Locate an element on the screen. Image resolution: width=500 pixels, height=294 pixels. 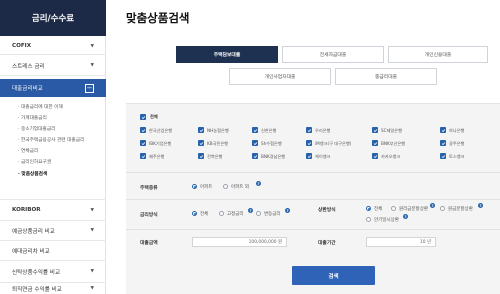
sidebar-subitem: · 중소기업대출금리 is located at coordinates (36, 129).